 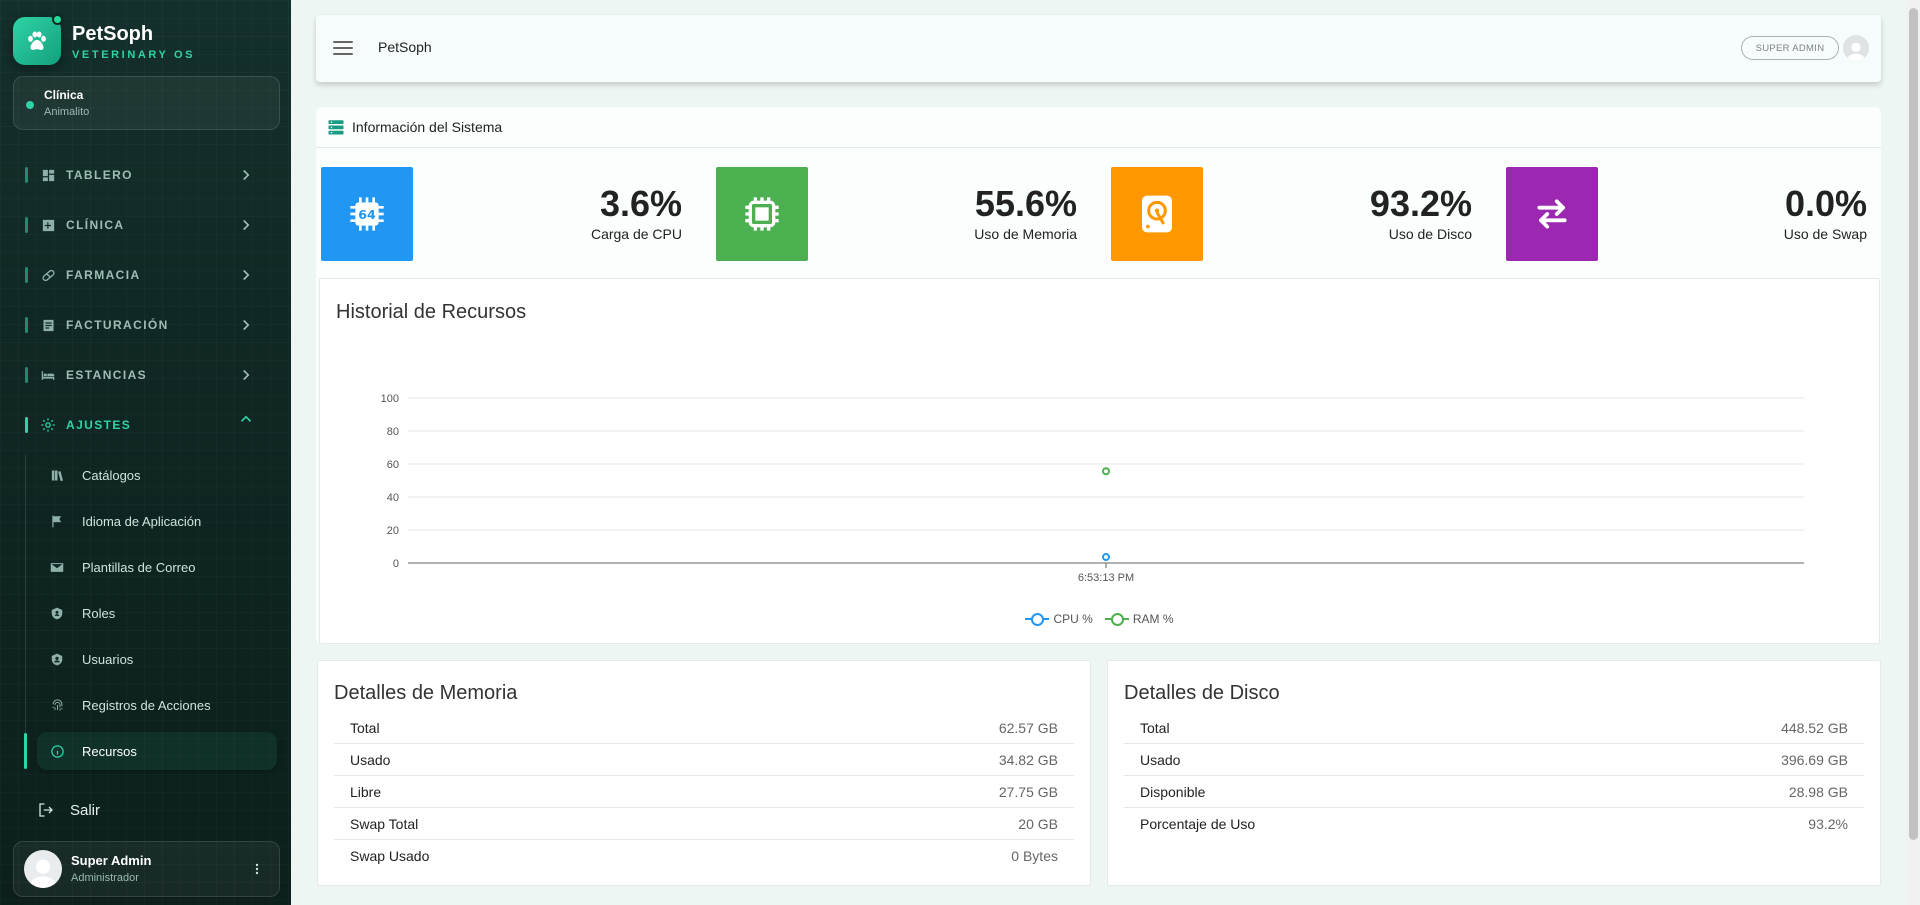 What do you see at coordinates (257, 869) in the screenshot?
I see `more-vertical-icon` at bounding box center [257, 869].